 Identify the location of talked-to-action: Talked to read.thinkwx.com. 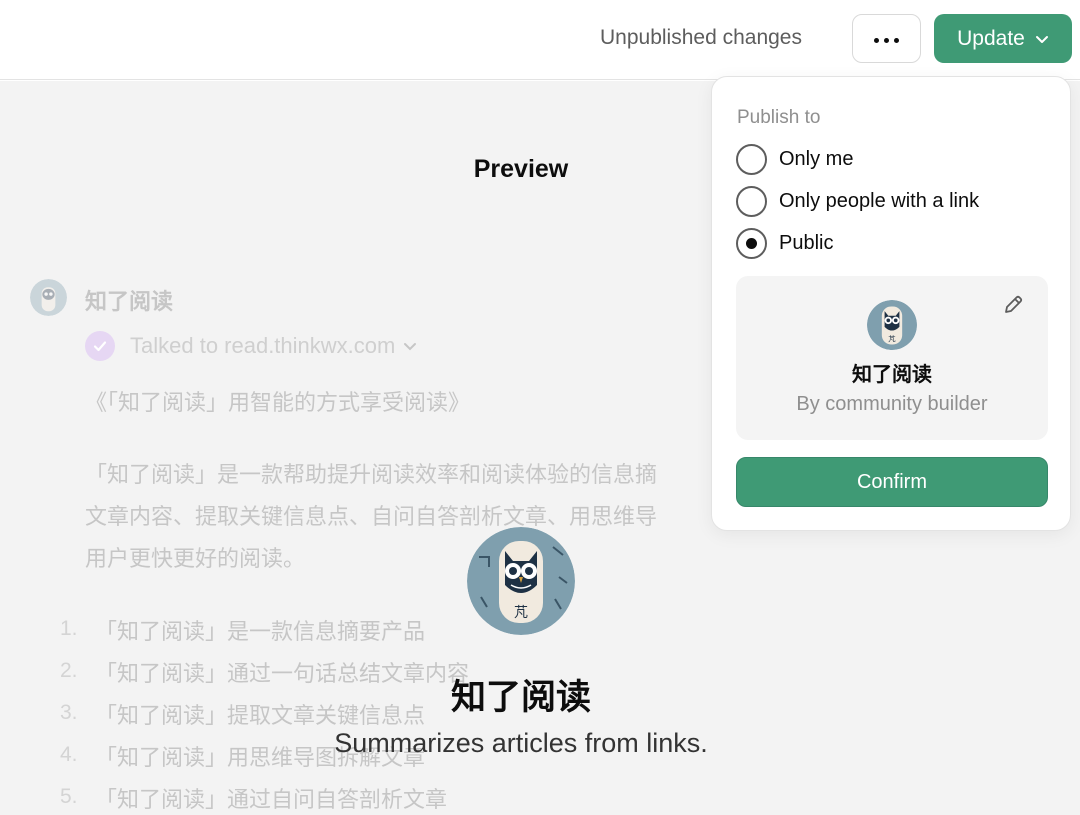
(251, 346).